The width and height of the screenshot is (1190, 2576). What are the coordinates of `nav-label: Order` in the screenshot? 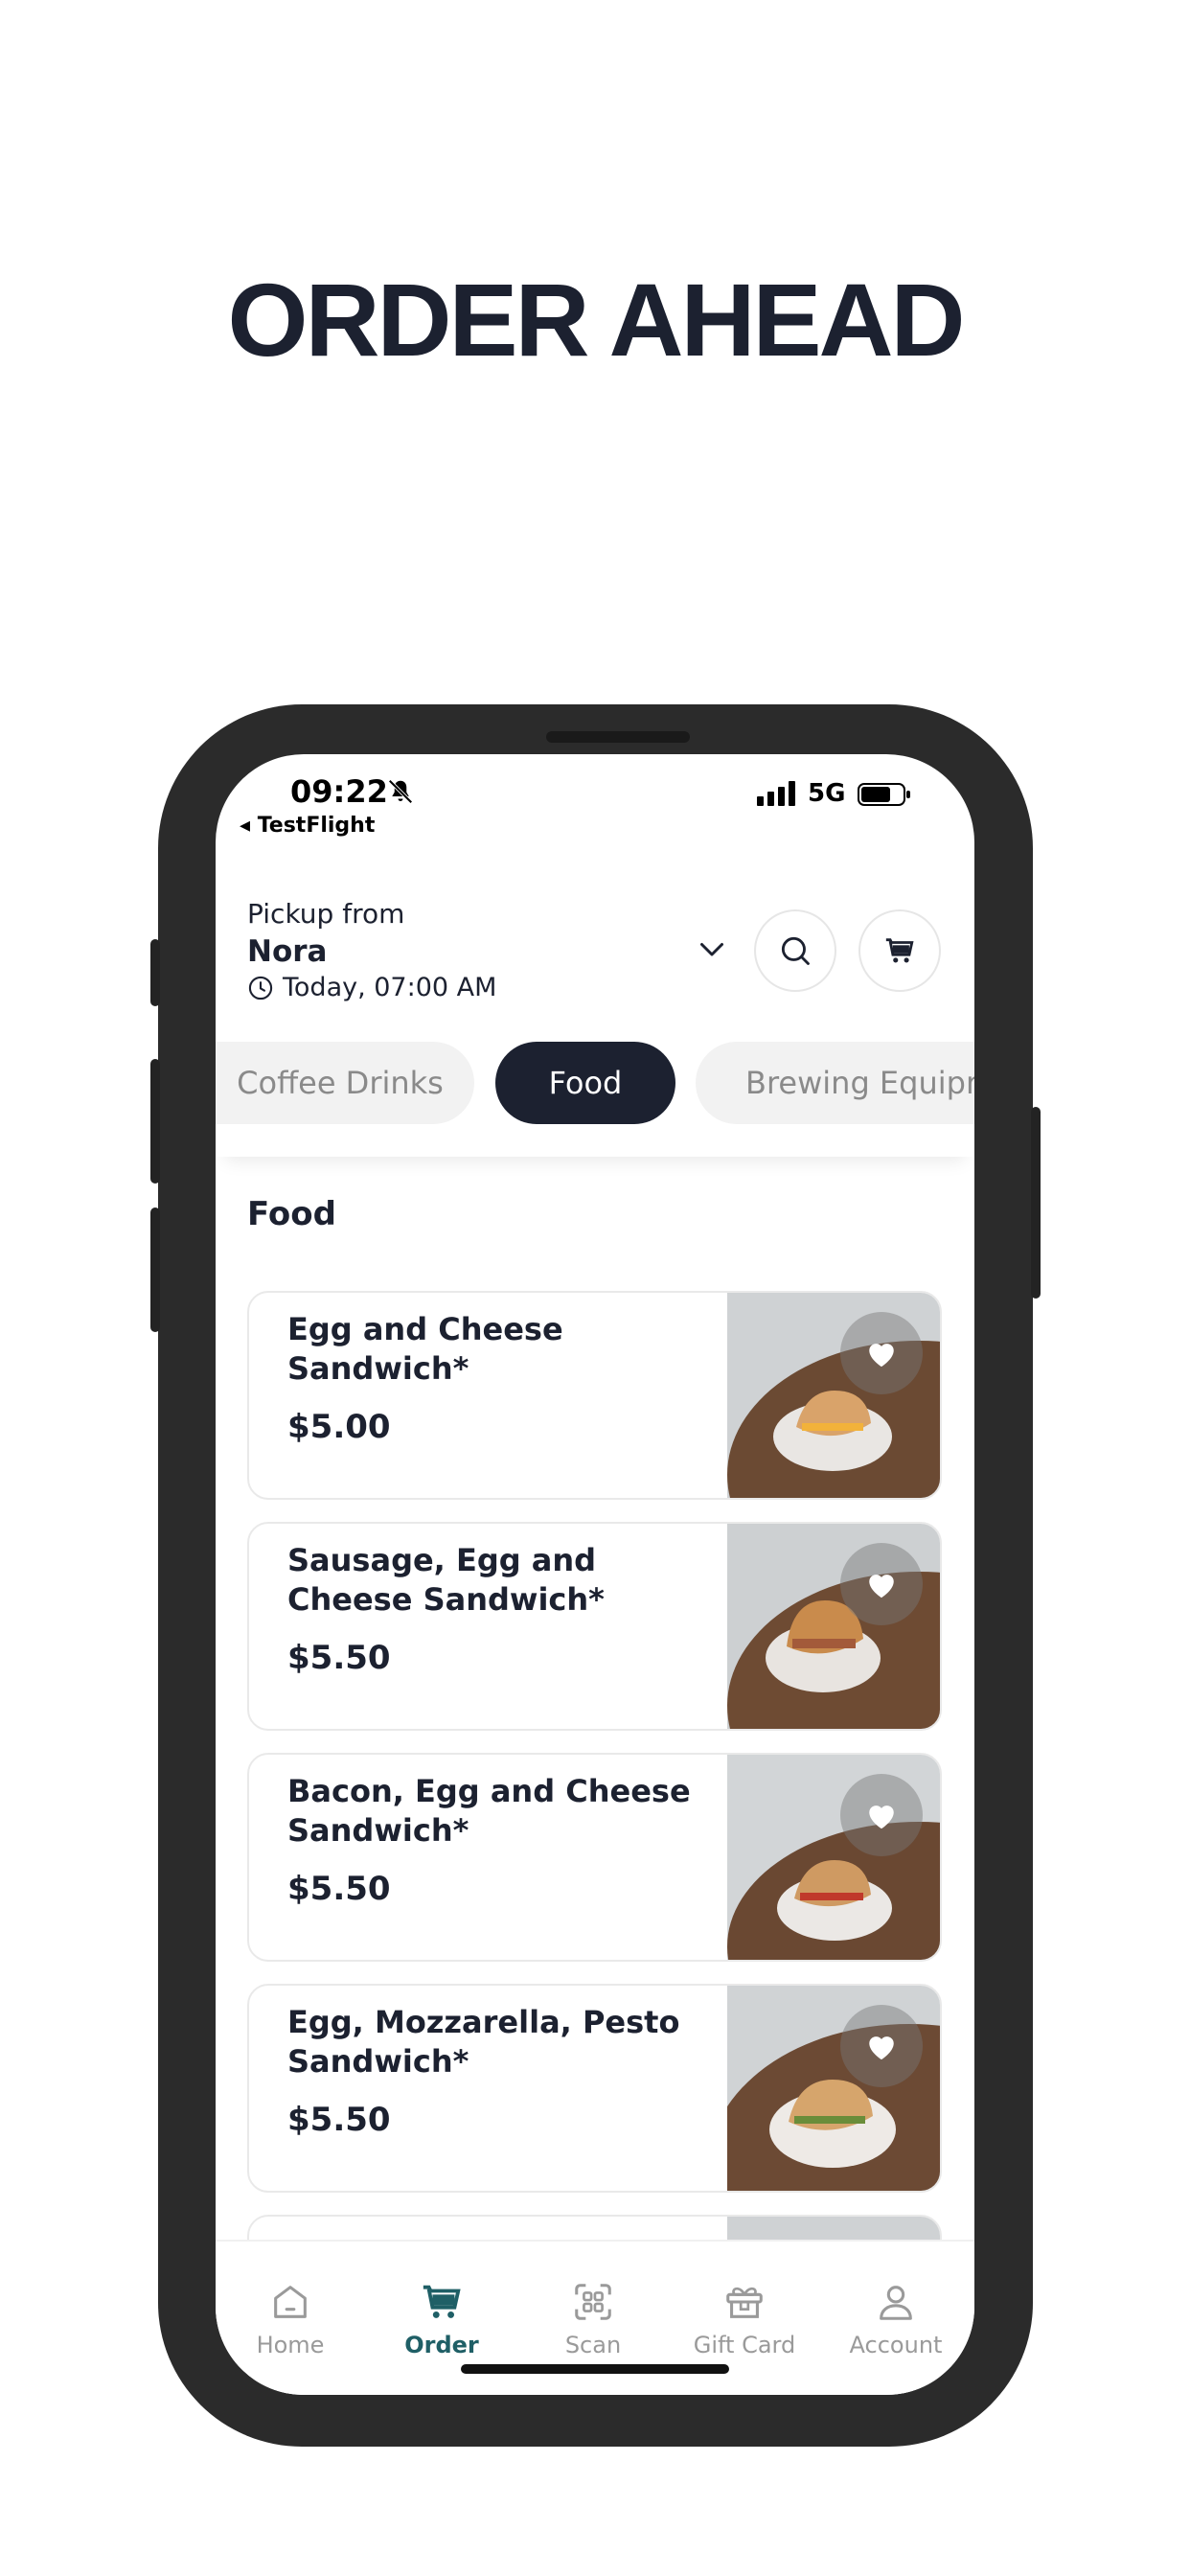 It's located at (442, 2345).